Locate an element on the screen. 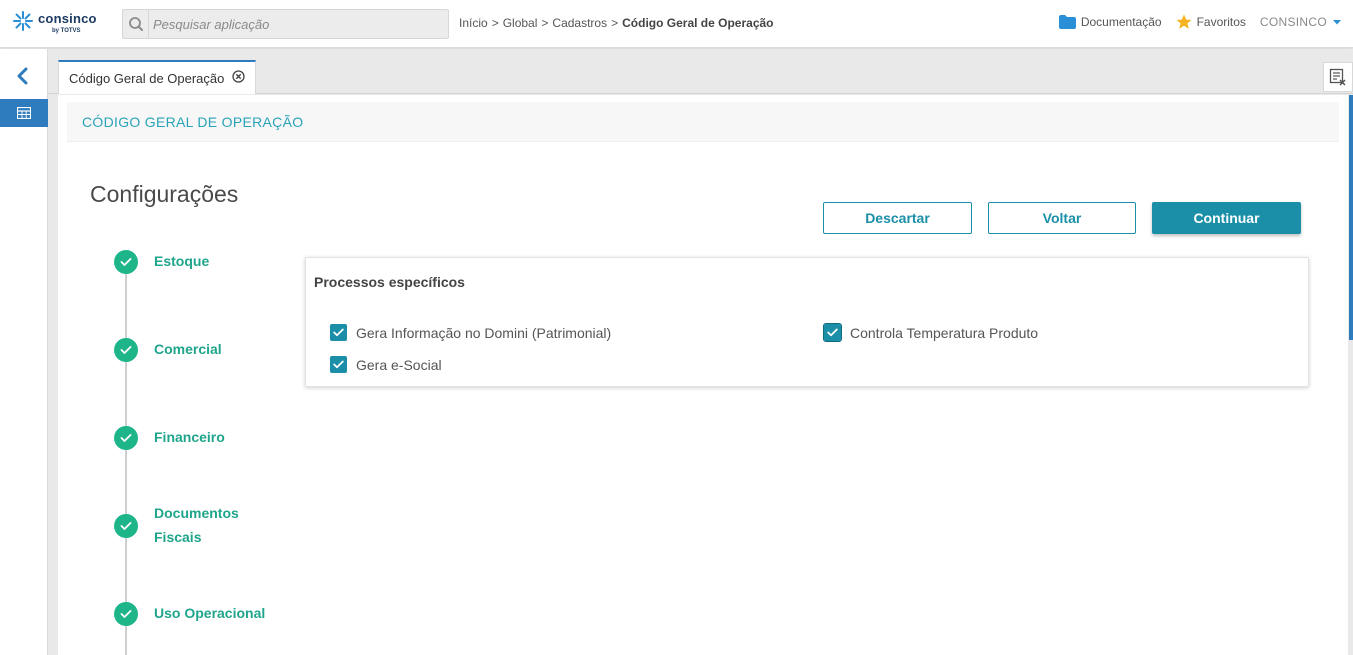 The image size is (1353, 655). step-documentos-fiscais: Documentos Fiscais is located at coordinates (184, 527).